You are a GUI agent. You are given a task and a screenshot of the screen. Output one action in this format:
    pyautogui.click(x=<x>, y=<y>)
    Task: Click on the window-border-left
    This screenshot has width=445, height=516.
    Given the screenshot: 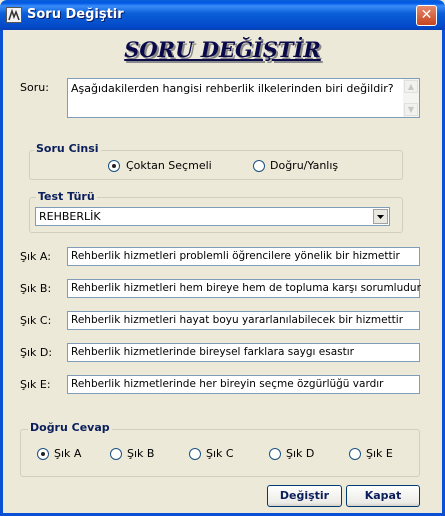 What is the action you would take?
    pyautogui.click(x=1, y=273)
    